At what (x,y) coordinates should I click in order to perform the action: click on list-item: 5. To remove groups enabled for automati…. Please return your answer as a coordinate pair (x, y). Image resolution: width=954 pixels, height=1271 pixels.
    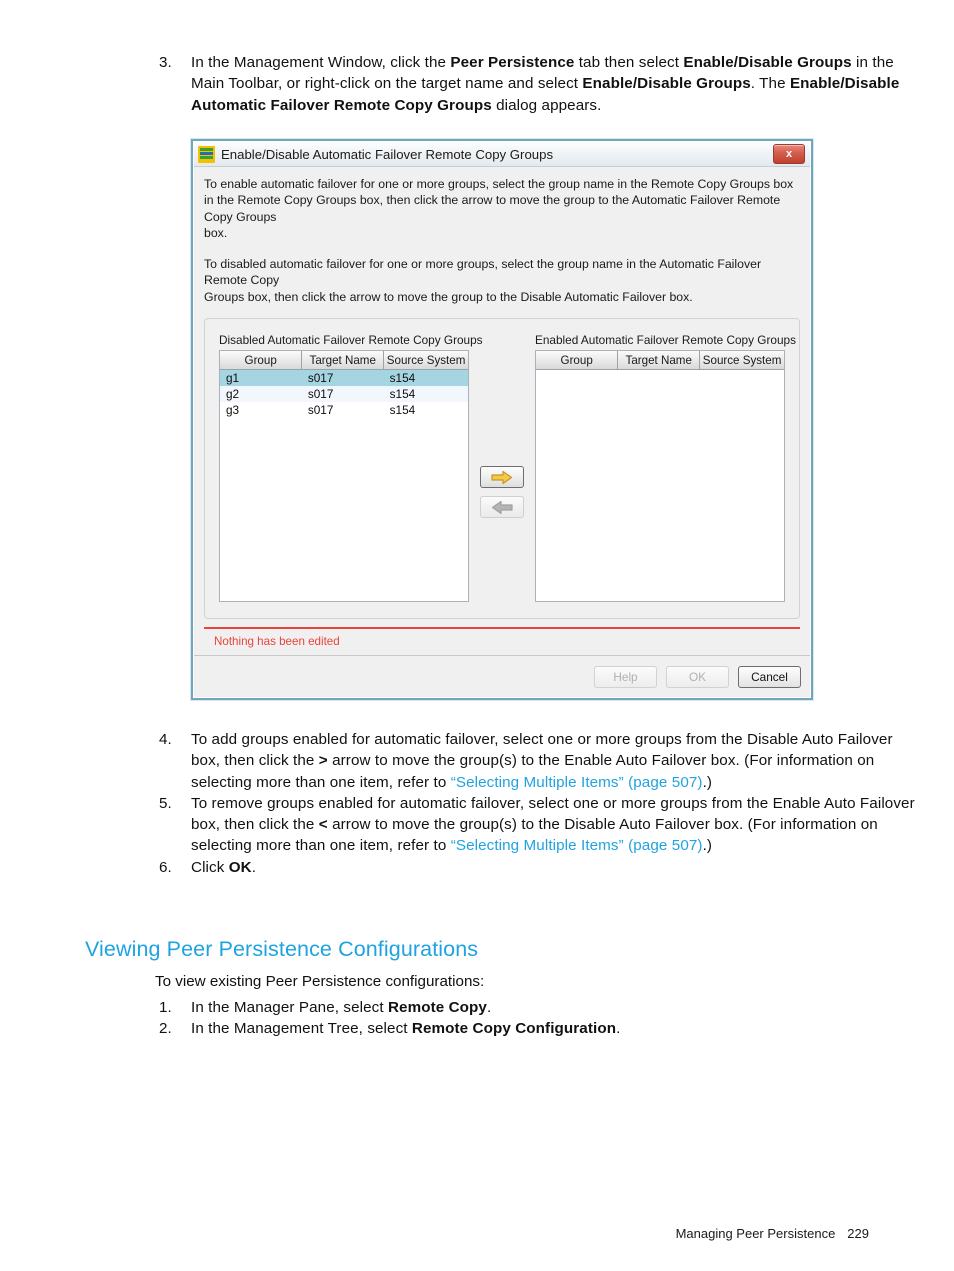
    Looking at the image, I should click on (535, 825).